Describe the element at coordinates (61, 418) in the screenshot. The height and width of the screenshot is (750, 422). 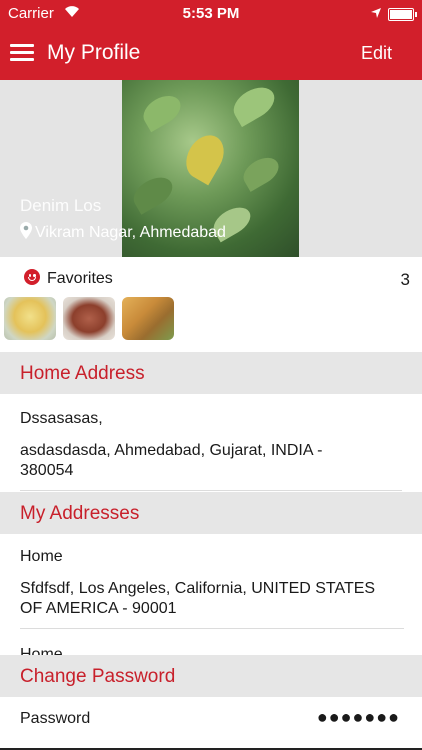
I see `home-address-name: Dssasasas,` at that location.